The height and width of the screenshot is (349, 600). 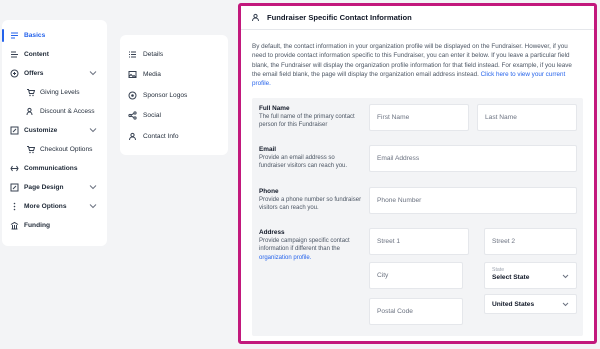 I want to click on subnav-item-label: Sponsor Logos, so click(x=165, y=95).